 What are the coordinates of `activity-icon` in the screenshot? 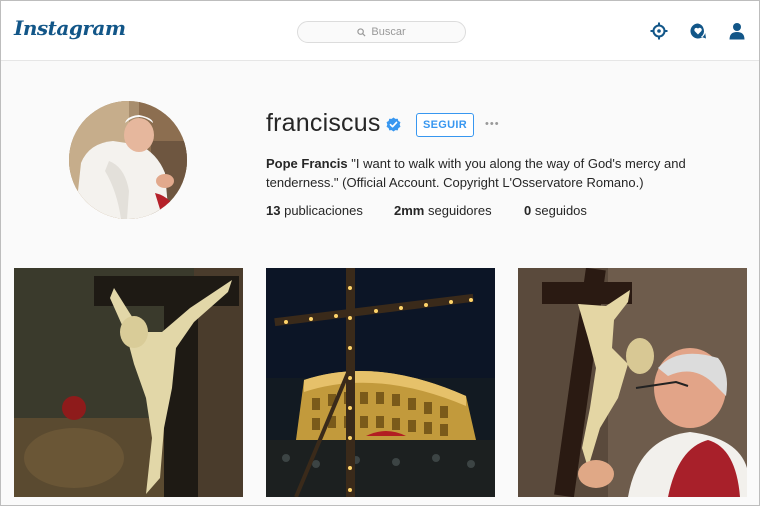 It's located at (698, 31).